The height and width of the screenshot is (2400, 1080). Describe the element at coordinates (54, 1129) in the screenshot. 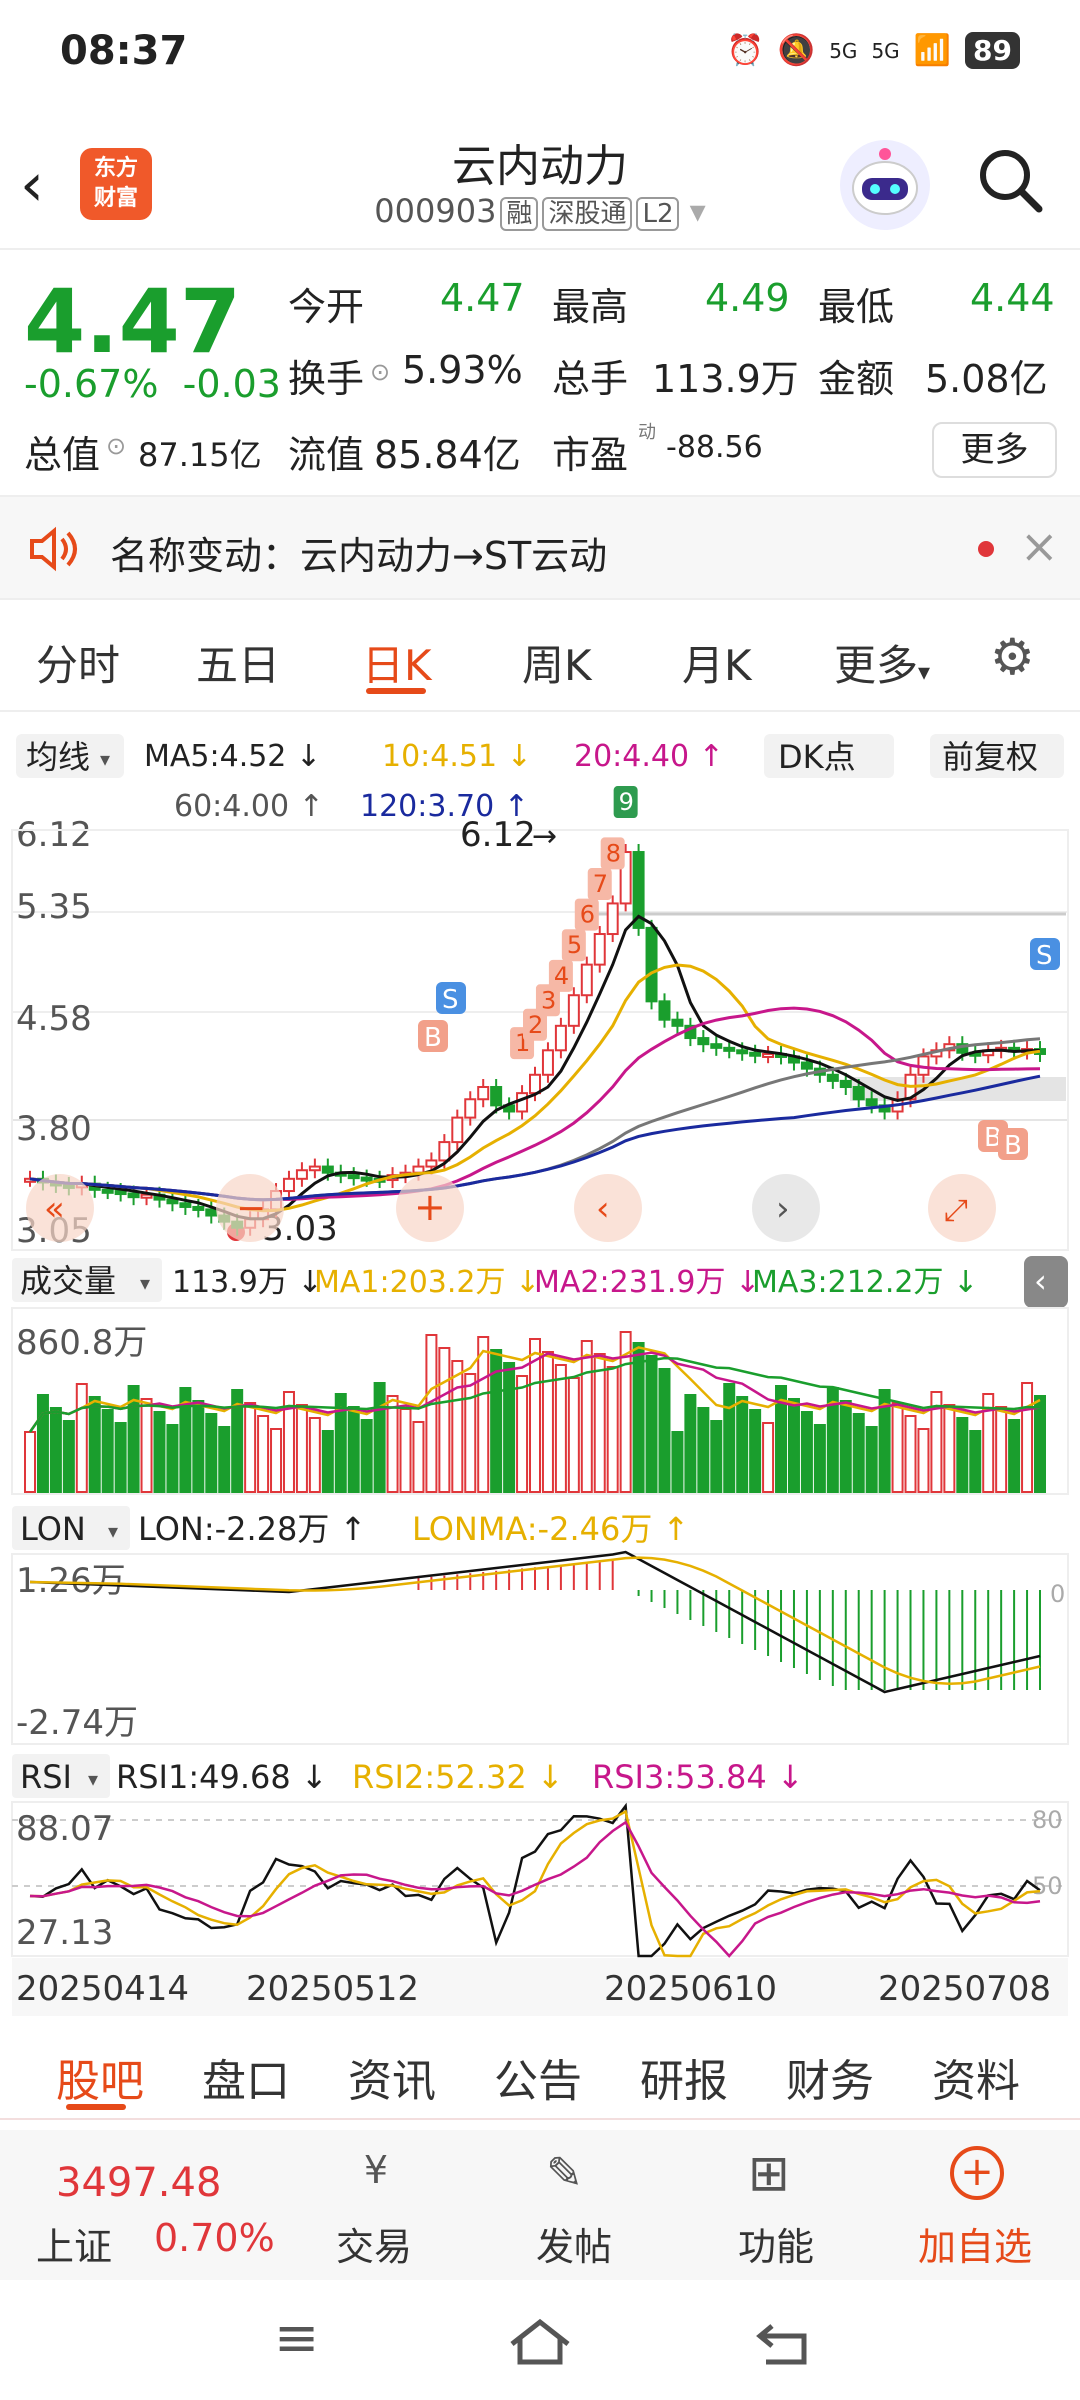

I see `y-label-3: 3.80` at that location.